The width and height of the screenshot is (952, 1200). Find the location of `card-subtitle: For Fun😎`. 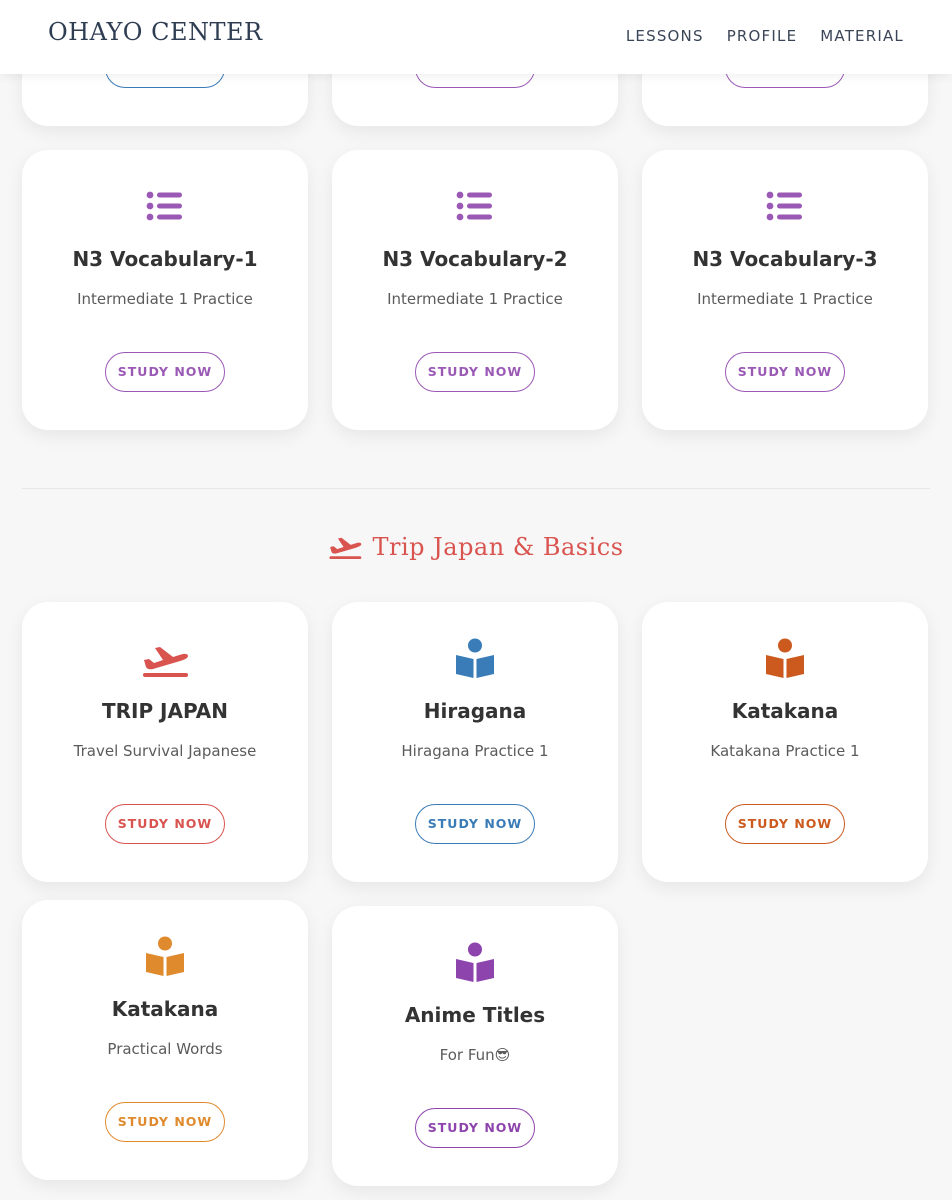

card-subtitle: For Fun😎 is located at coordinates (475, 1055).